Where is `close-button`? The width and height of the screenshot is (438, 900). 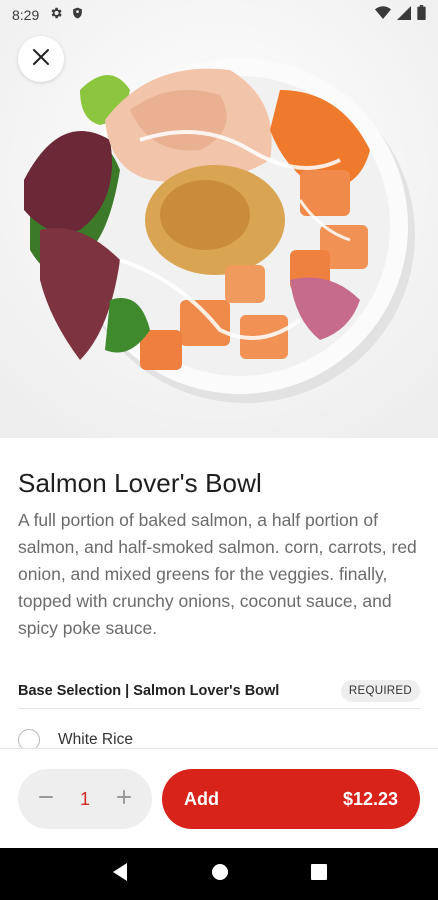 close-button is located at coordinates (41, 59).